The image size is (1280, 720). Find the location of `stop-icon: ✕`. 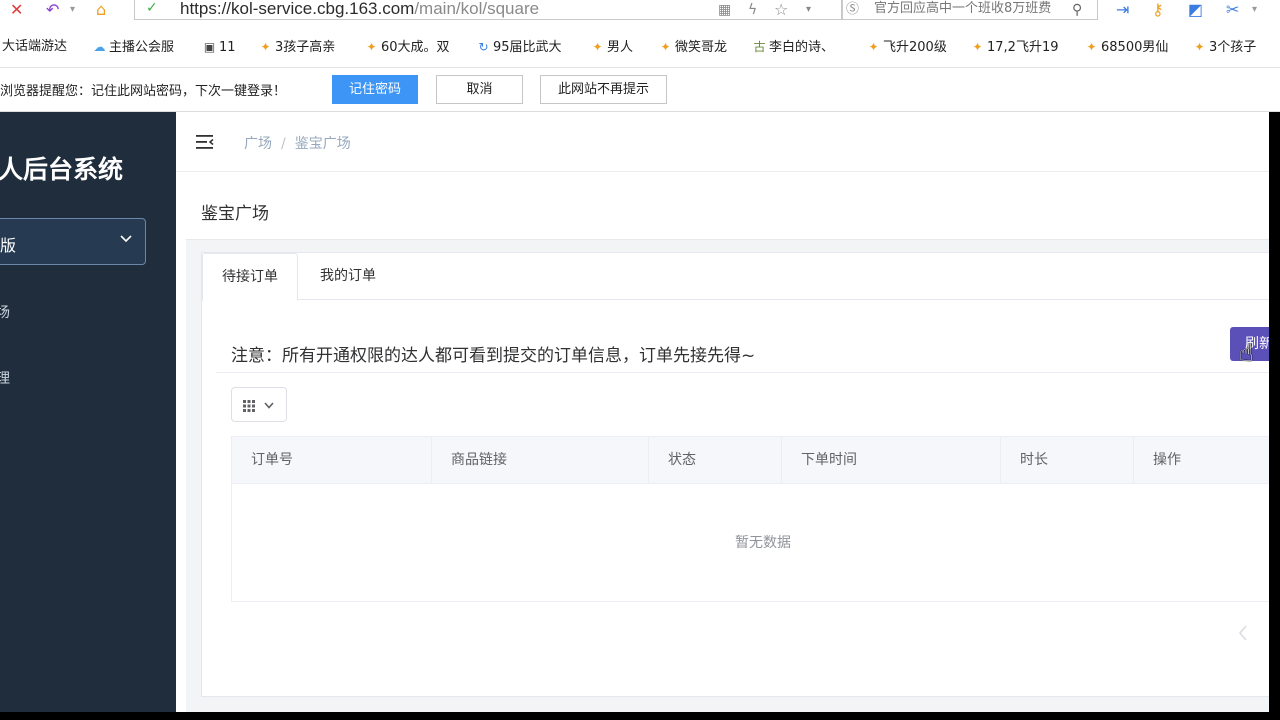

stop-icon: ✕ is located at coordinates (16, 10).